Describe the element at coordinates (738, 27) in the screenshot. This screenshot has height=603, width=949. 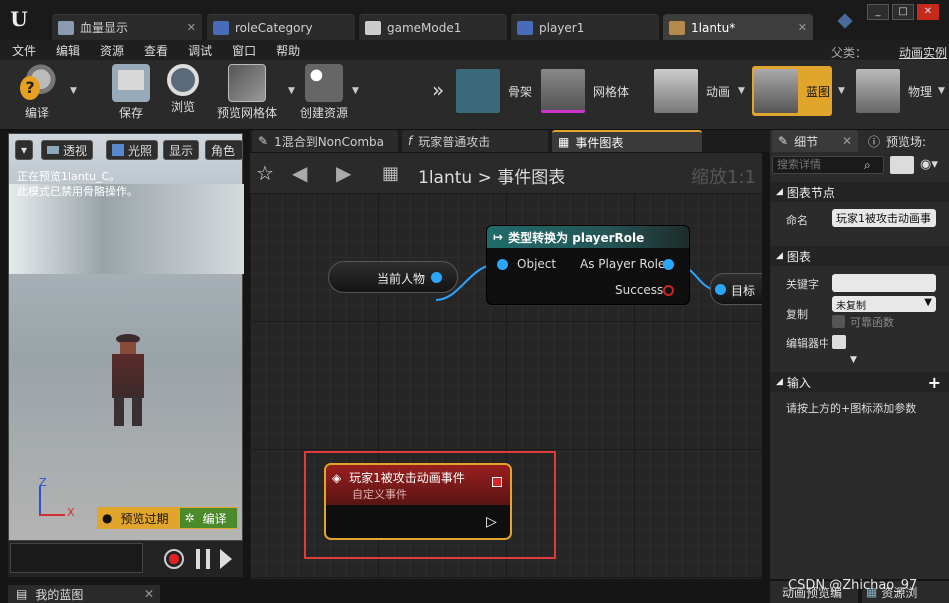
I see `tab-1lantu: 1lantu* ✕` at that location.